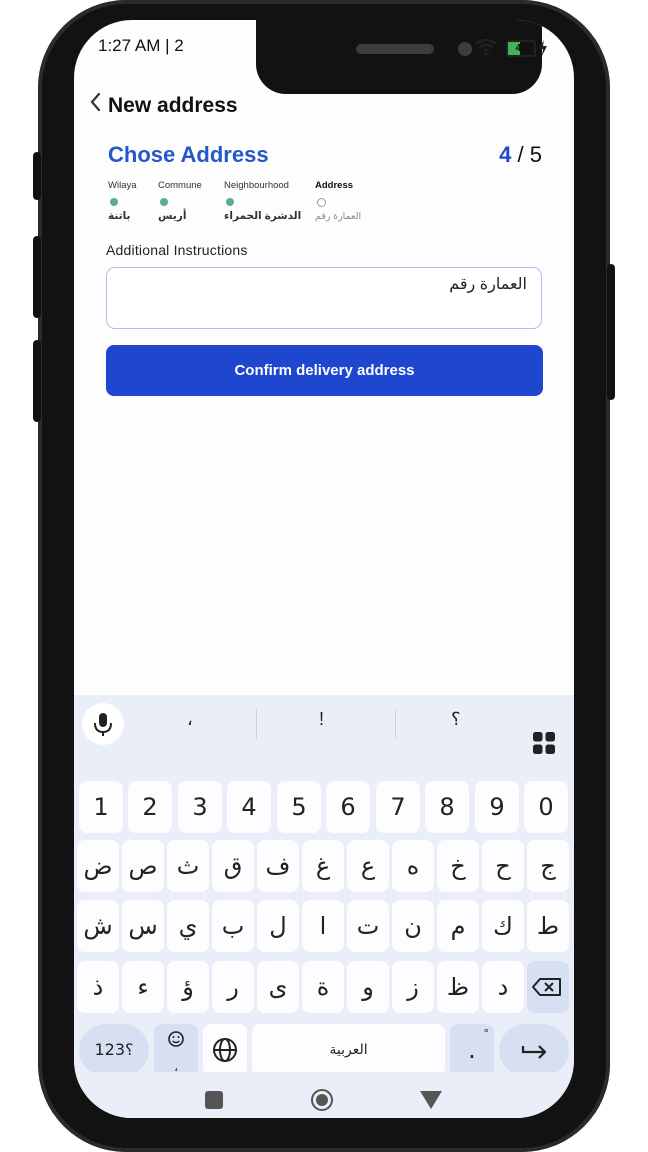  Describe the element at coordinates (98, 926) in the screenshot. I see `key-letter: ش` at that location.